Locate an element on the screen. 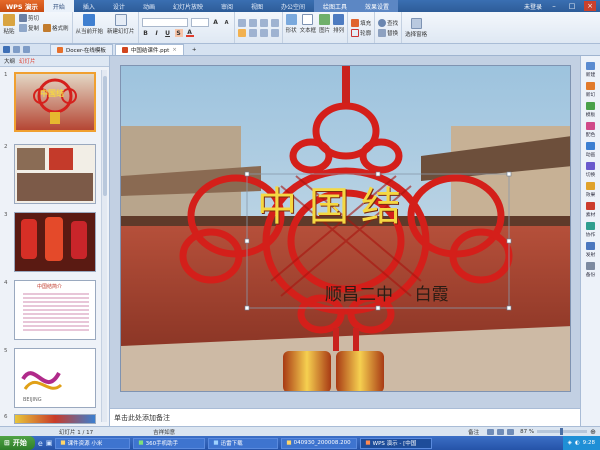  task-effect: 效果 is located at coordinates (590, 190).